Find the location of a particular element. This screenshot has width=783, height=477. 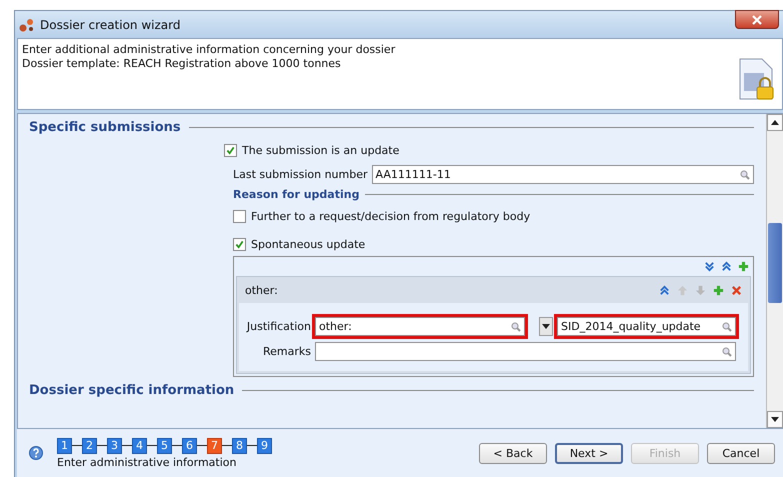

detail-field: SID_2014_quality_update is located at coordinates (646, 326).